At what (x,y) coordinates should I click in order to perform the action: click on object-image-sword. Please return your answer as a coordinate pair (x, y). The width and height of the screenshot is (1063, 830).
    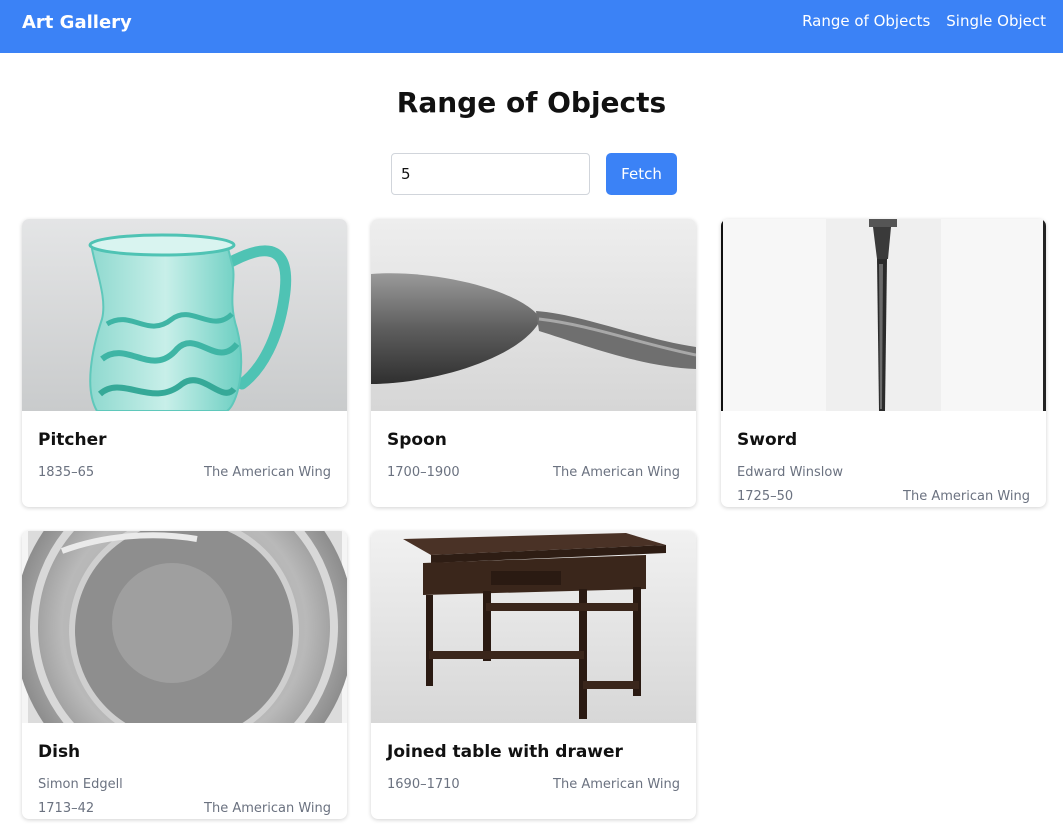
    Looking at the image, I should click on (883, 315).